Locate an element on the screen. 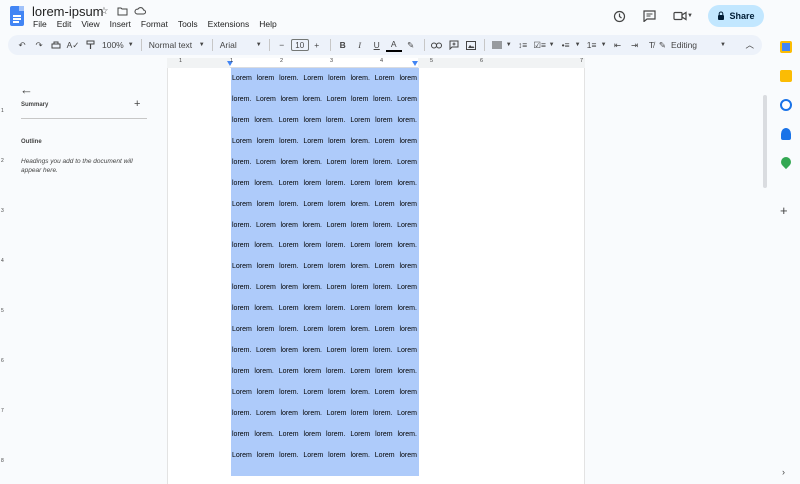  comment-icon is located at coordinates (649, 16).